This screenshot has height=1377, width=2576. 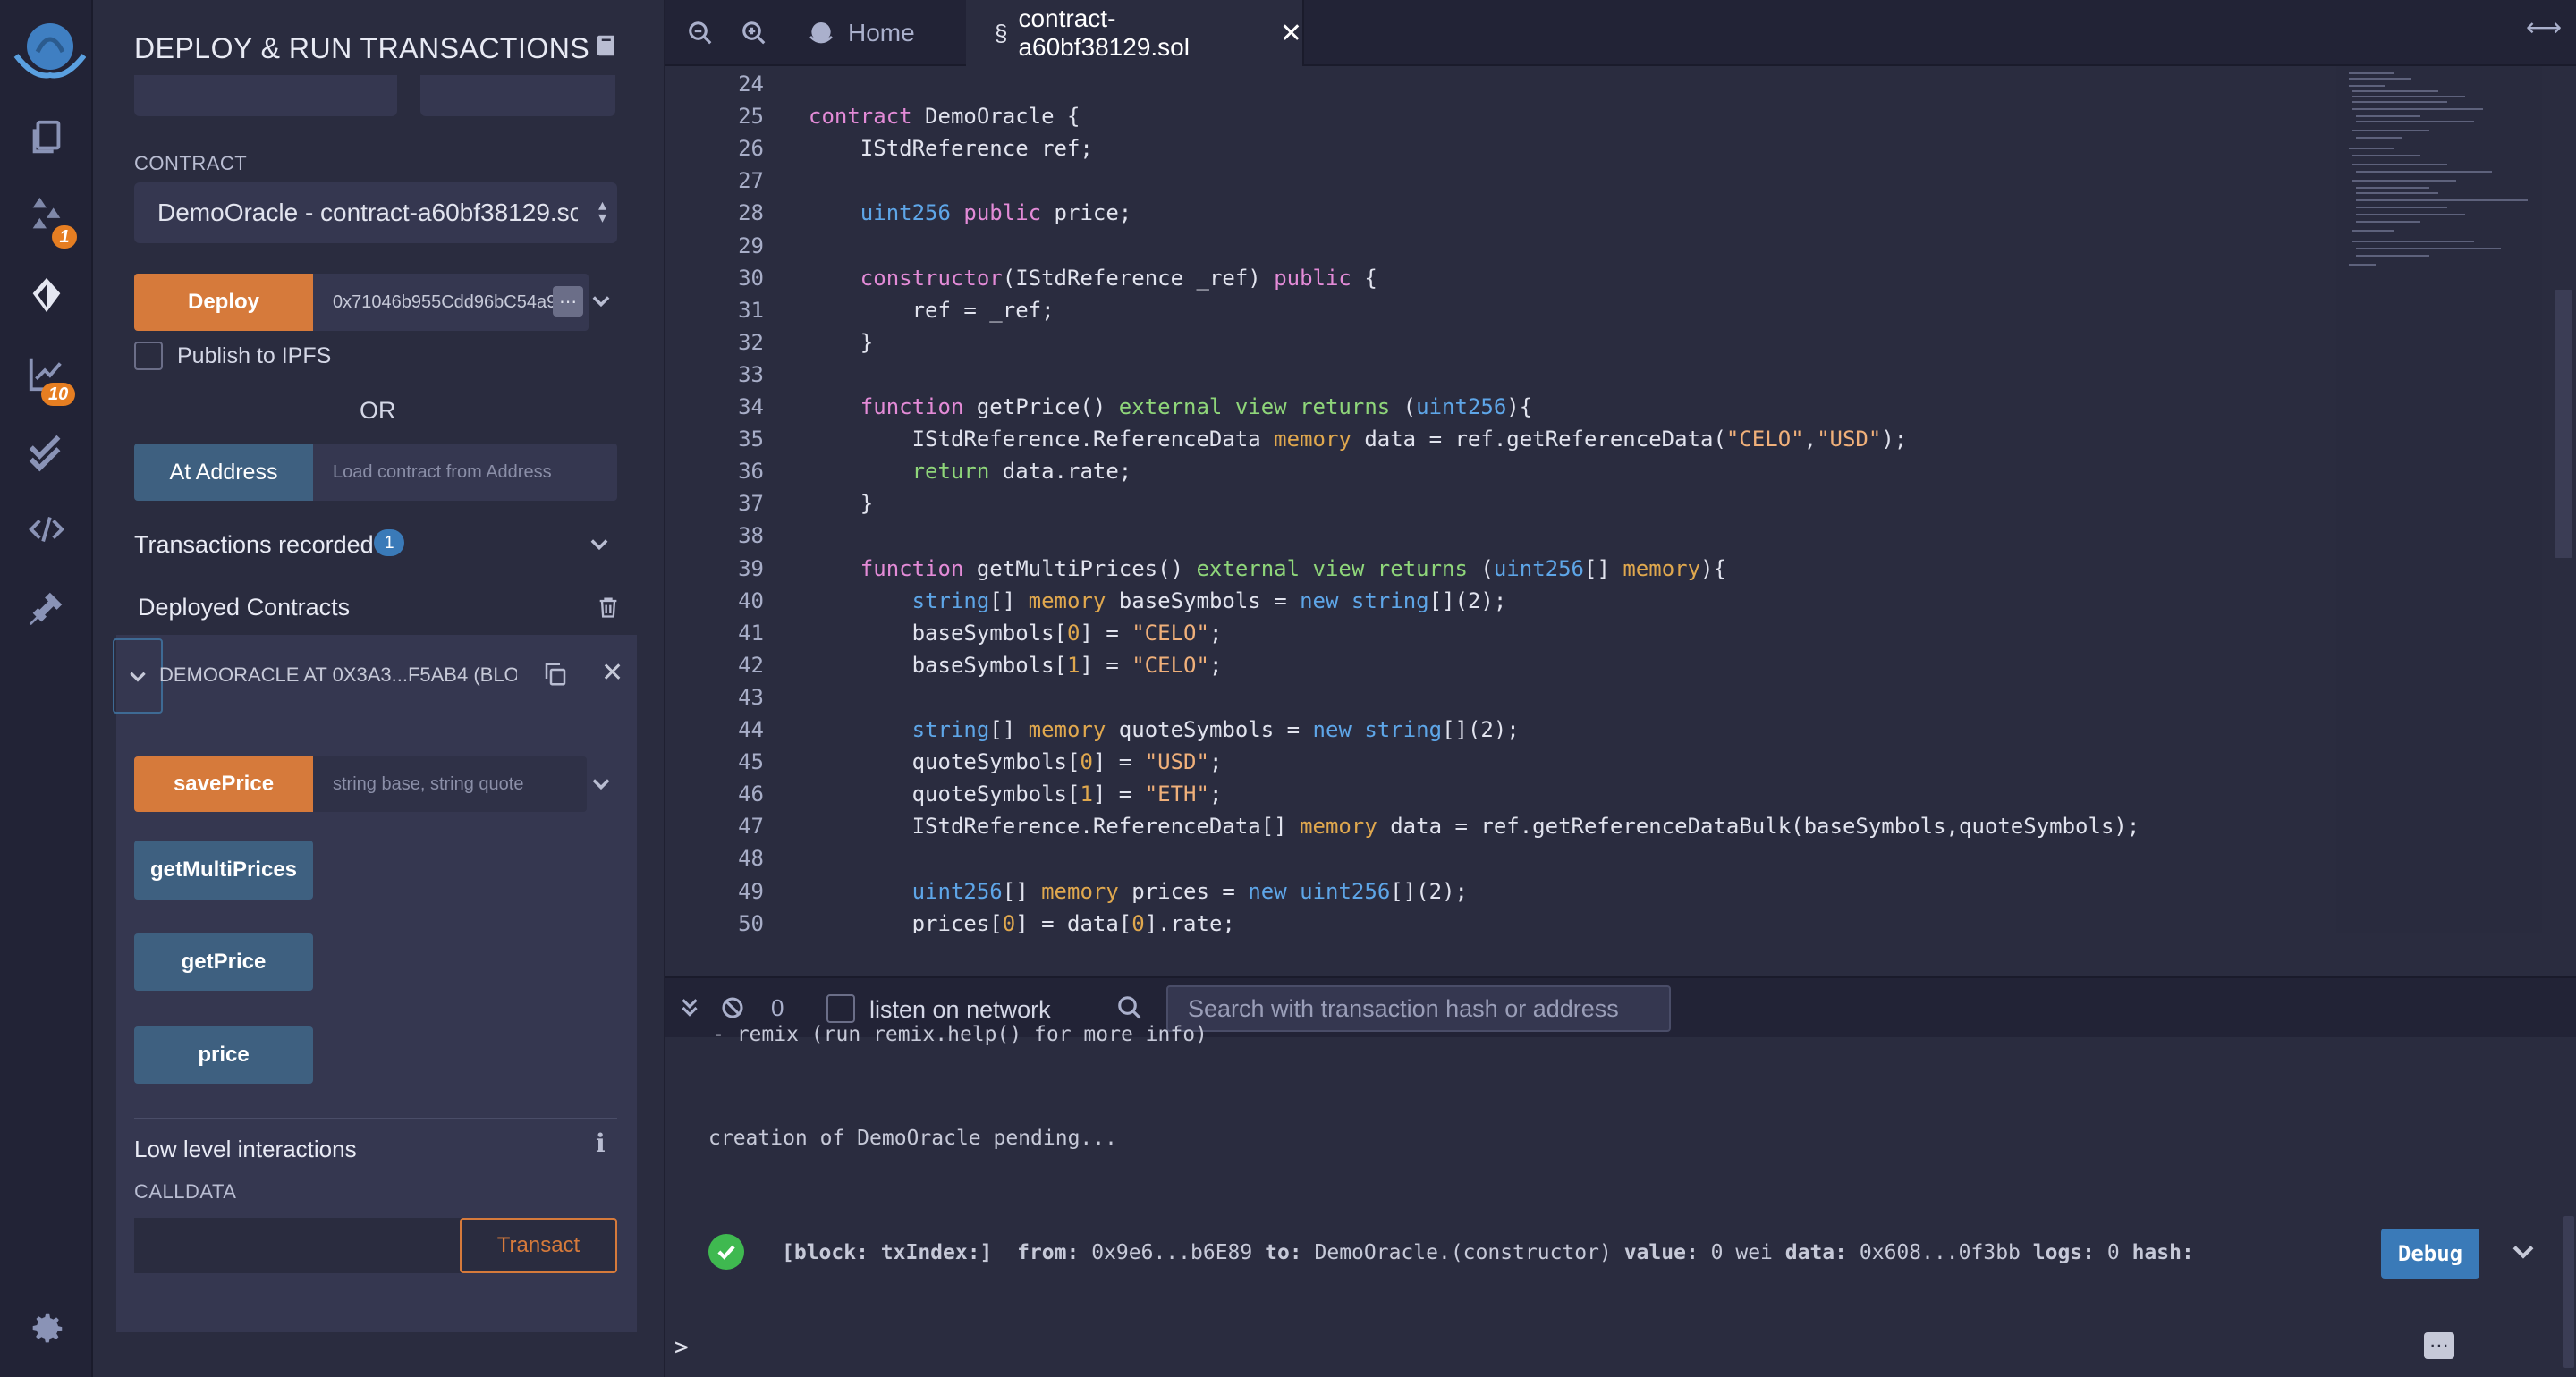 I want to click on get-multi-prices-button: getMultiPrices, so click(x=223, y=870).